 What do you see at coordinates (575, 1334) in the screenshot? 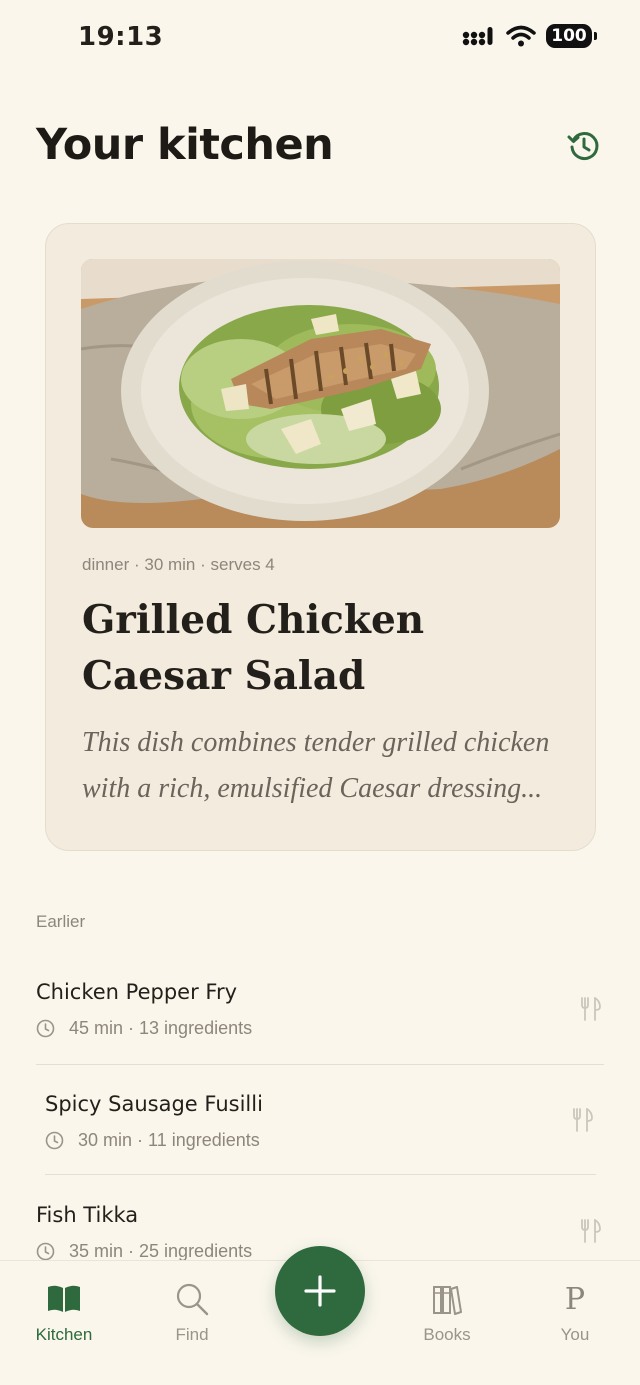
I see `tab-label: You` at bounding box center [575, 1334].